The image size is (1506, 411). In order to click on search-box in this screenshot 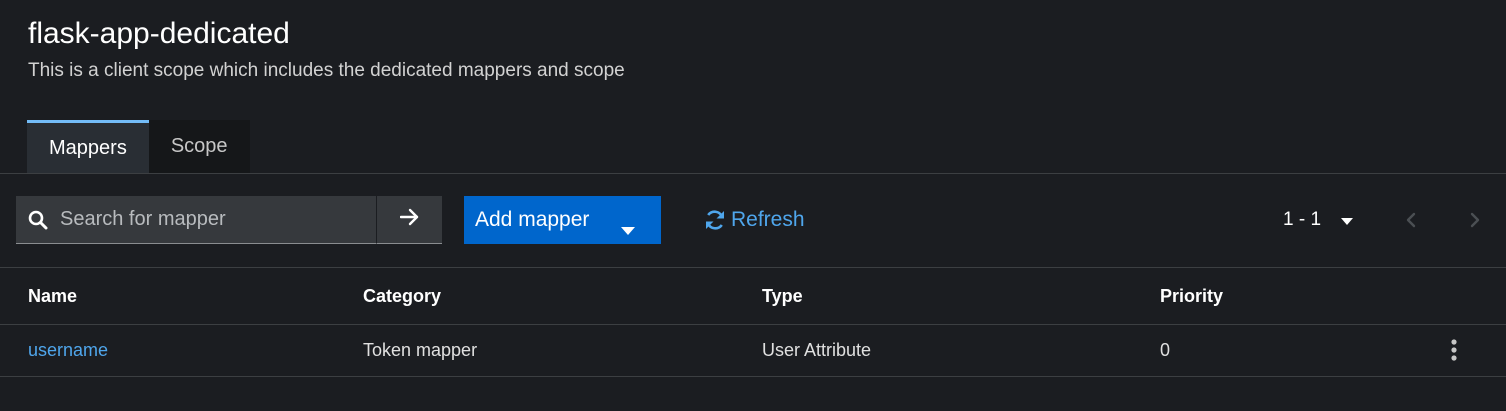, I will do `click(196, 220)`.